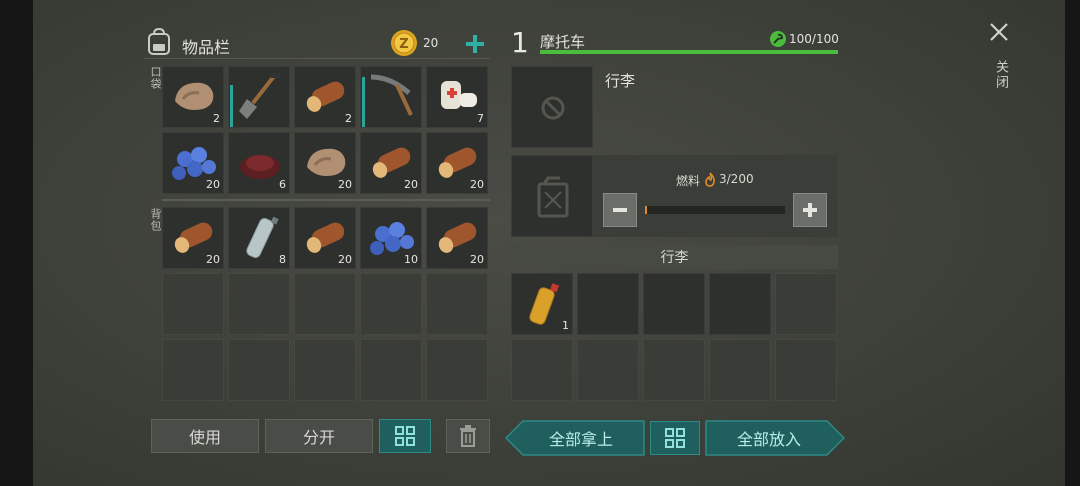 This screenshot has width=1080, height=486. Describe the element at coordinates (326, 200) in the screenshot. I see `pocket-backpack-divider` at that location.